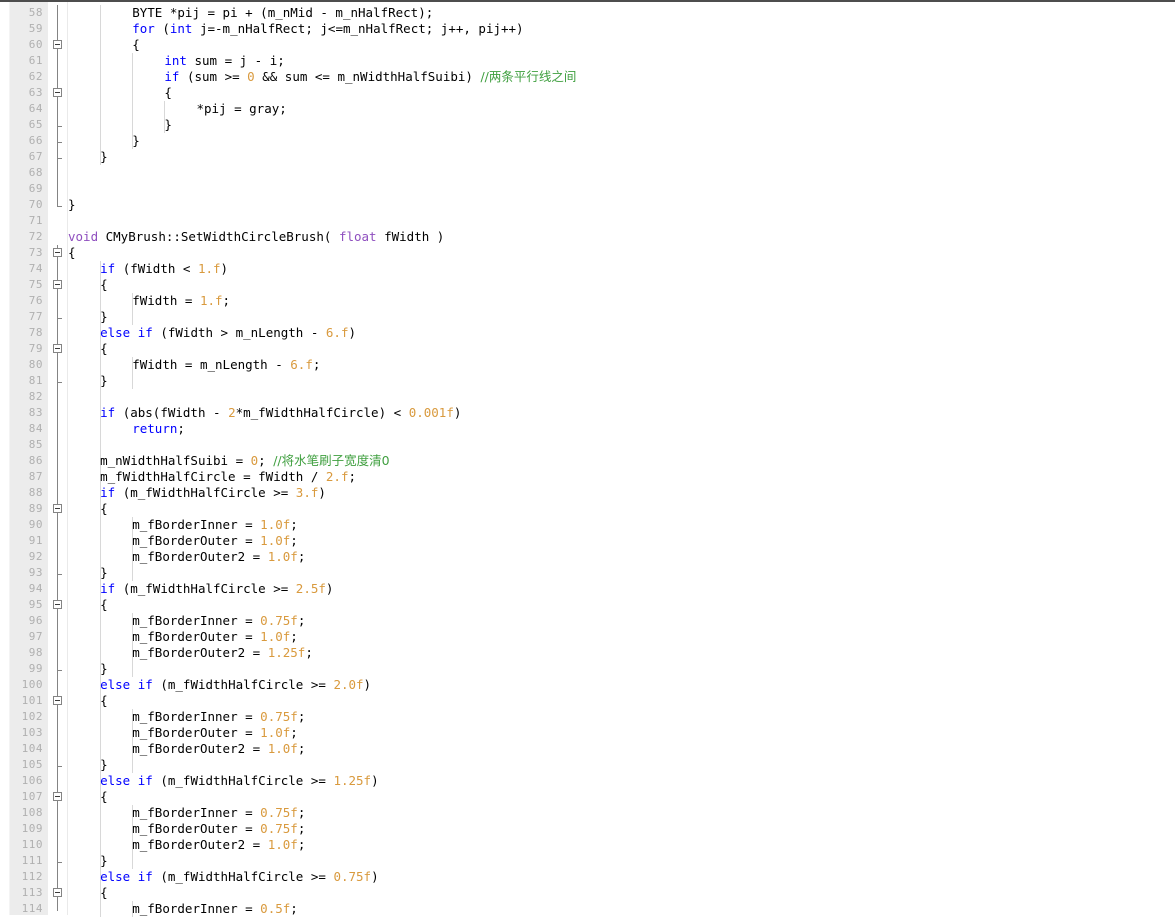  Describe the element at coordinates (35, 476) in the screenshot. I see `line-number: 87` at that location.